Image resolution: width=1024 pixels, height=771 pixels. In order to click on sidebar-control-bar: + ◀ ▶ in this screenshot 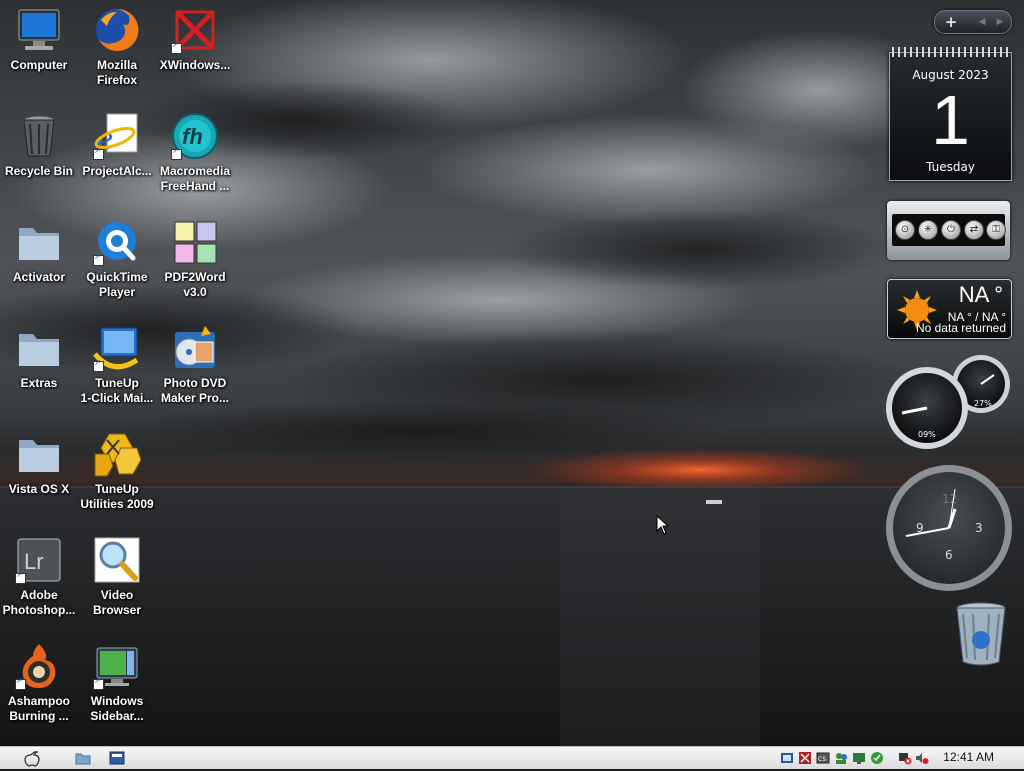, I will do `click(973, 22)`.